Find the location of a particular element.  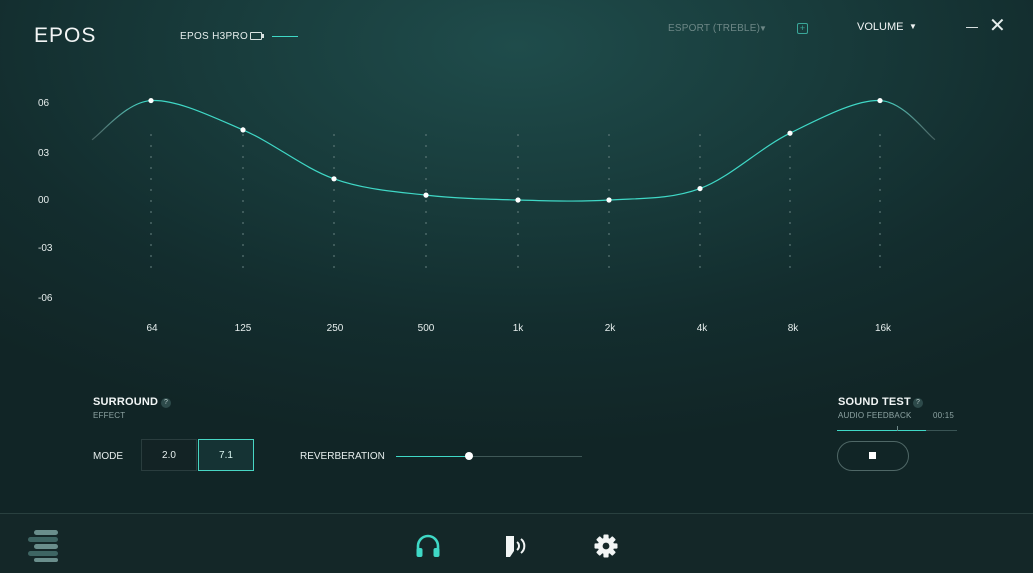

eq-band-handle-8k is located at coordinates (790, 133).